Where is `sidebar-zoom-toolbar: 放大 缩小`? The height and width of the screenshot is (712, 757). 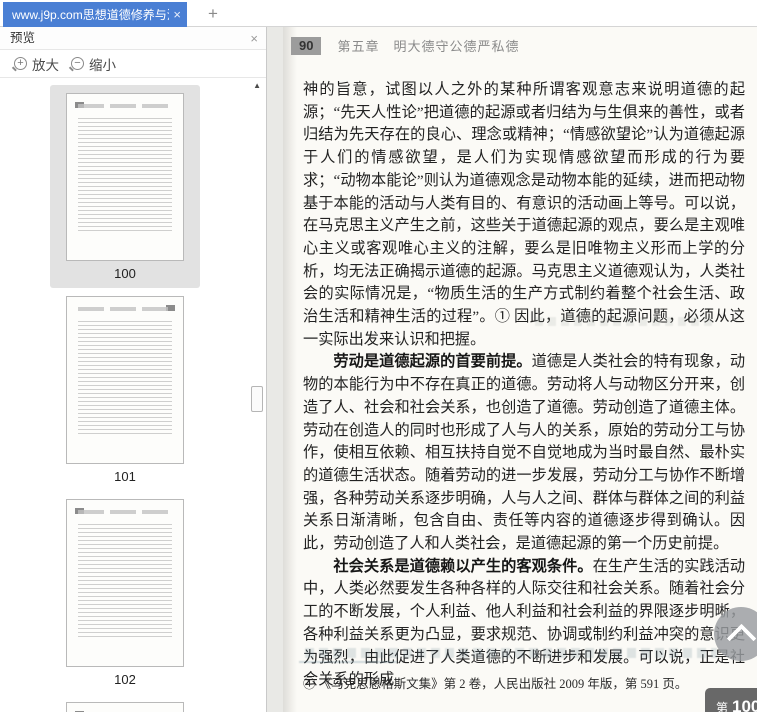
sidebar-zoom-toolbar: 放大 缩小 is located at coordinates (133, 64).